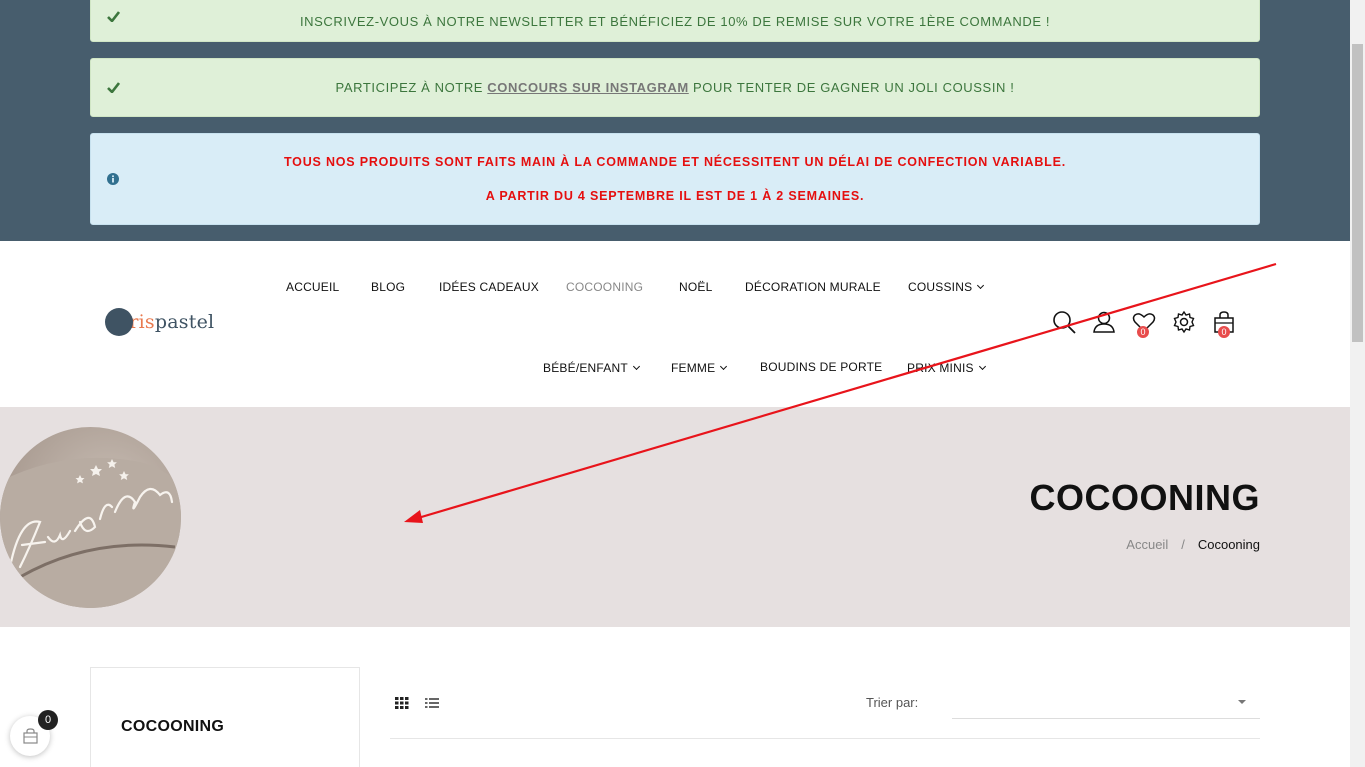 The height and width of the screenshot is (767, 1365). Describe the element at coordinates (604, 287) in the screenshot. I see `menu-item-cocooning: Cocooning` at that location.